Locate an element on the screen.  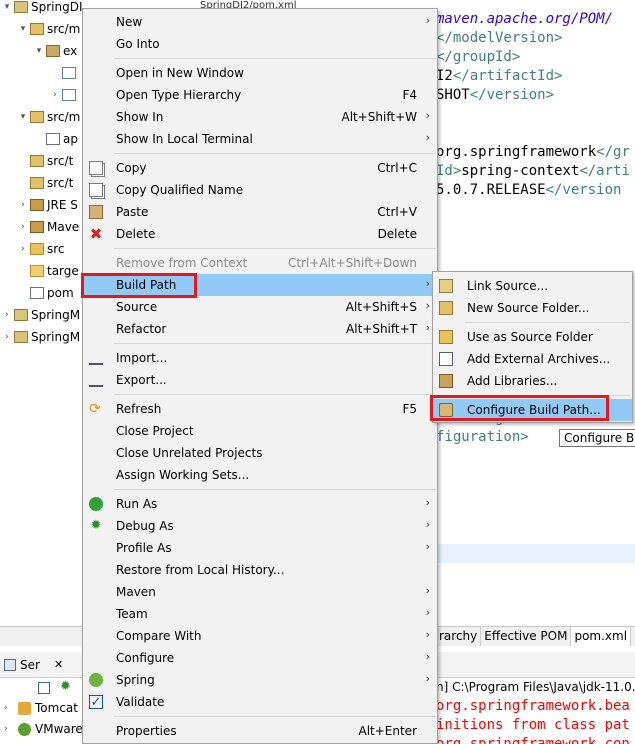
tooltip: Configure Bu is located at coordinates (597, 438).